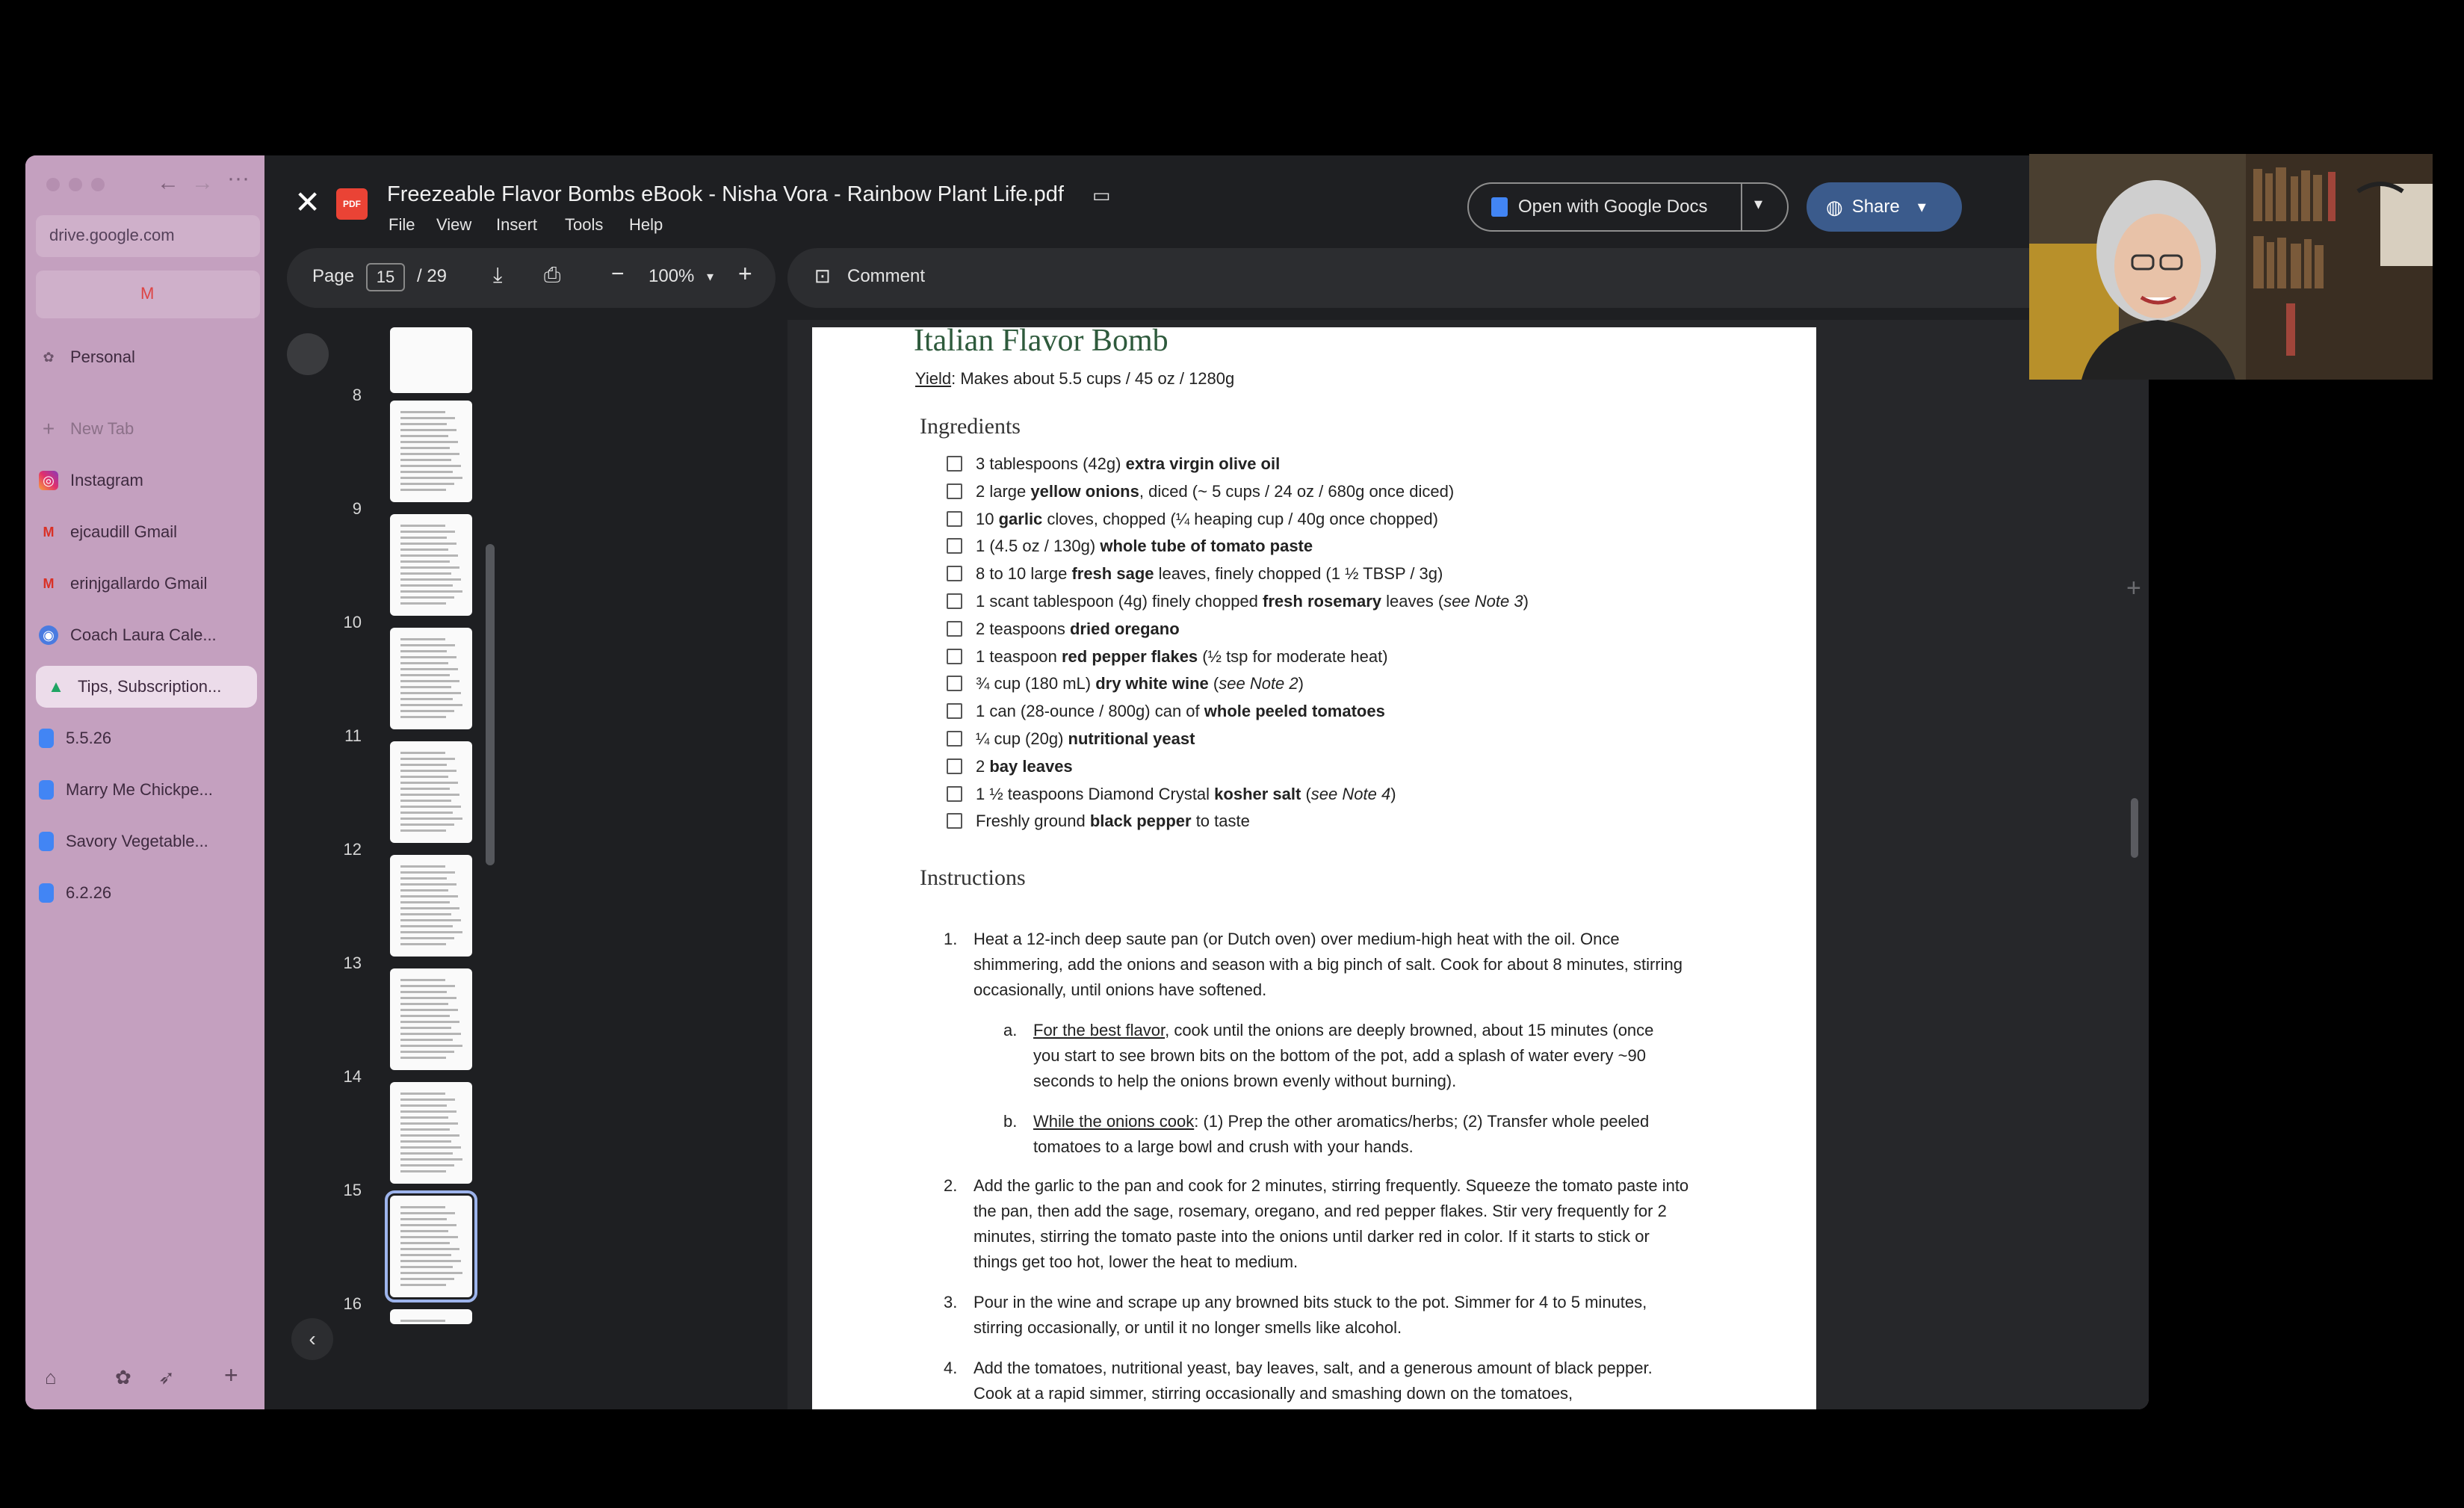  I want to click on ingredient-text: to taste, so click(1220, 822).